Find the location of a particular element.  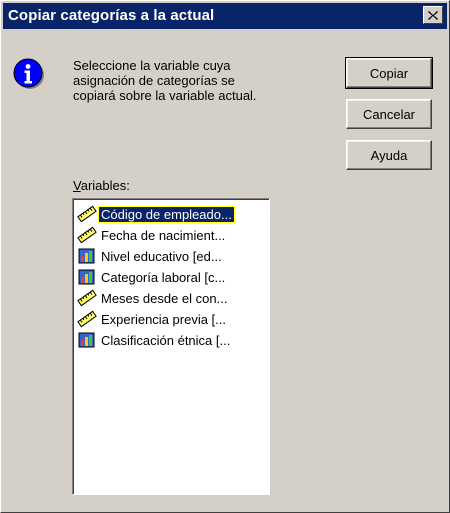

instruction-line: Seleccione la variable cuya is located at coordinates (152, 65).